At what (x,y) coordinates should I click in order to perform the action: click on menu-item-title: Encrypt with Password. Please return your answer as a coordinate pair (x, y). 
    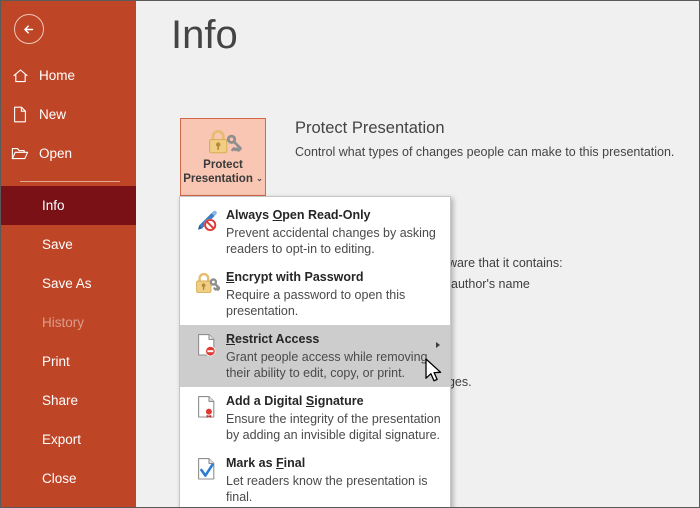
    Looking at the image, I should click on (295, 277).